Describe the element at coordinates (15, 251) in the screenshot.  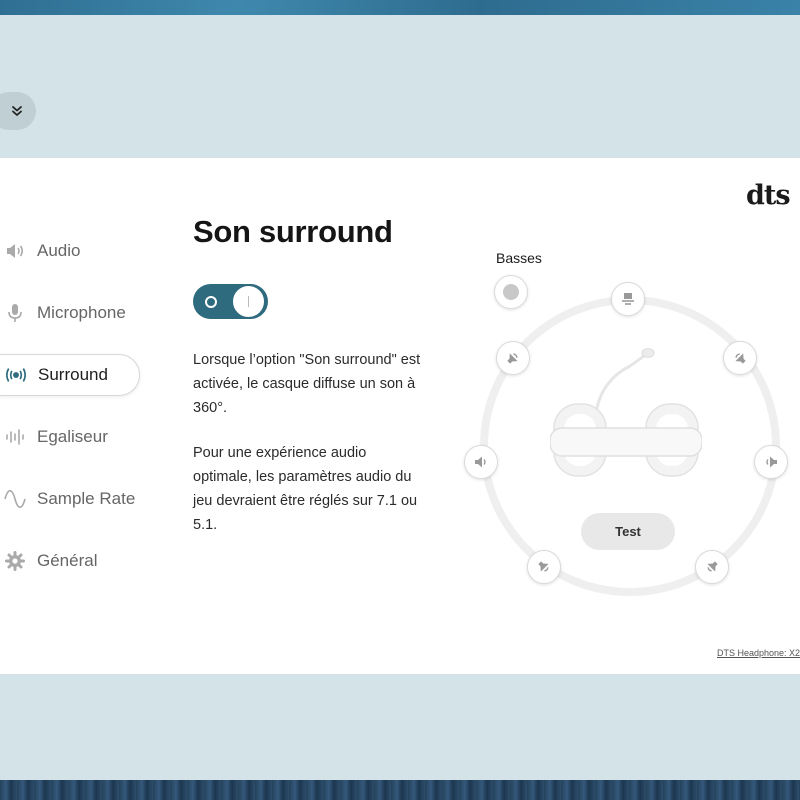
I see `speaker-icon` at that location.